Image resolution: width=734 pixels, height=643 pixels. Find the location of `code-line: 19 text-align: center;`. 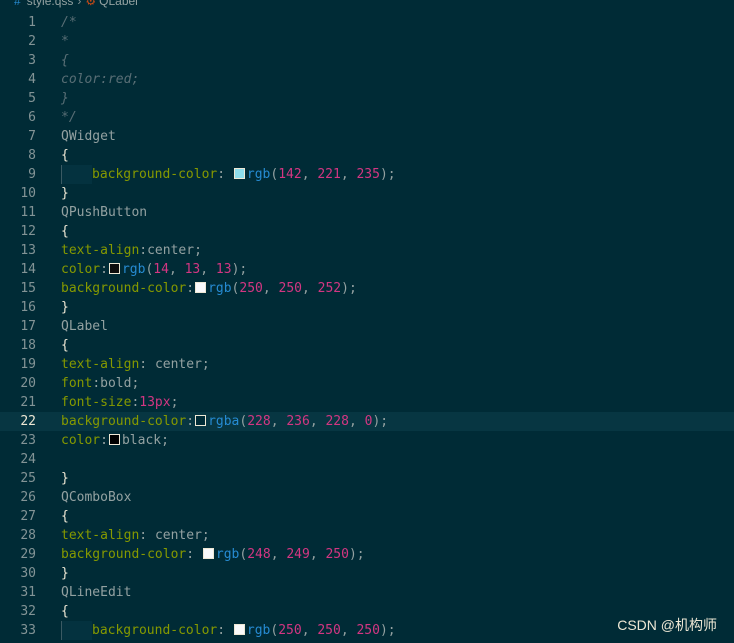

code-line: 19 text-align: center; is located at coordinates (367, 364).